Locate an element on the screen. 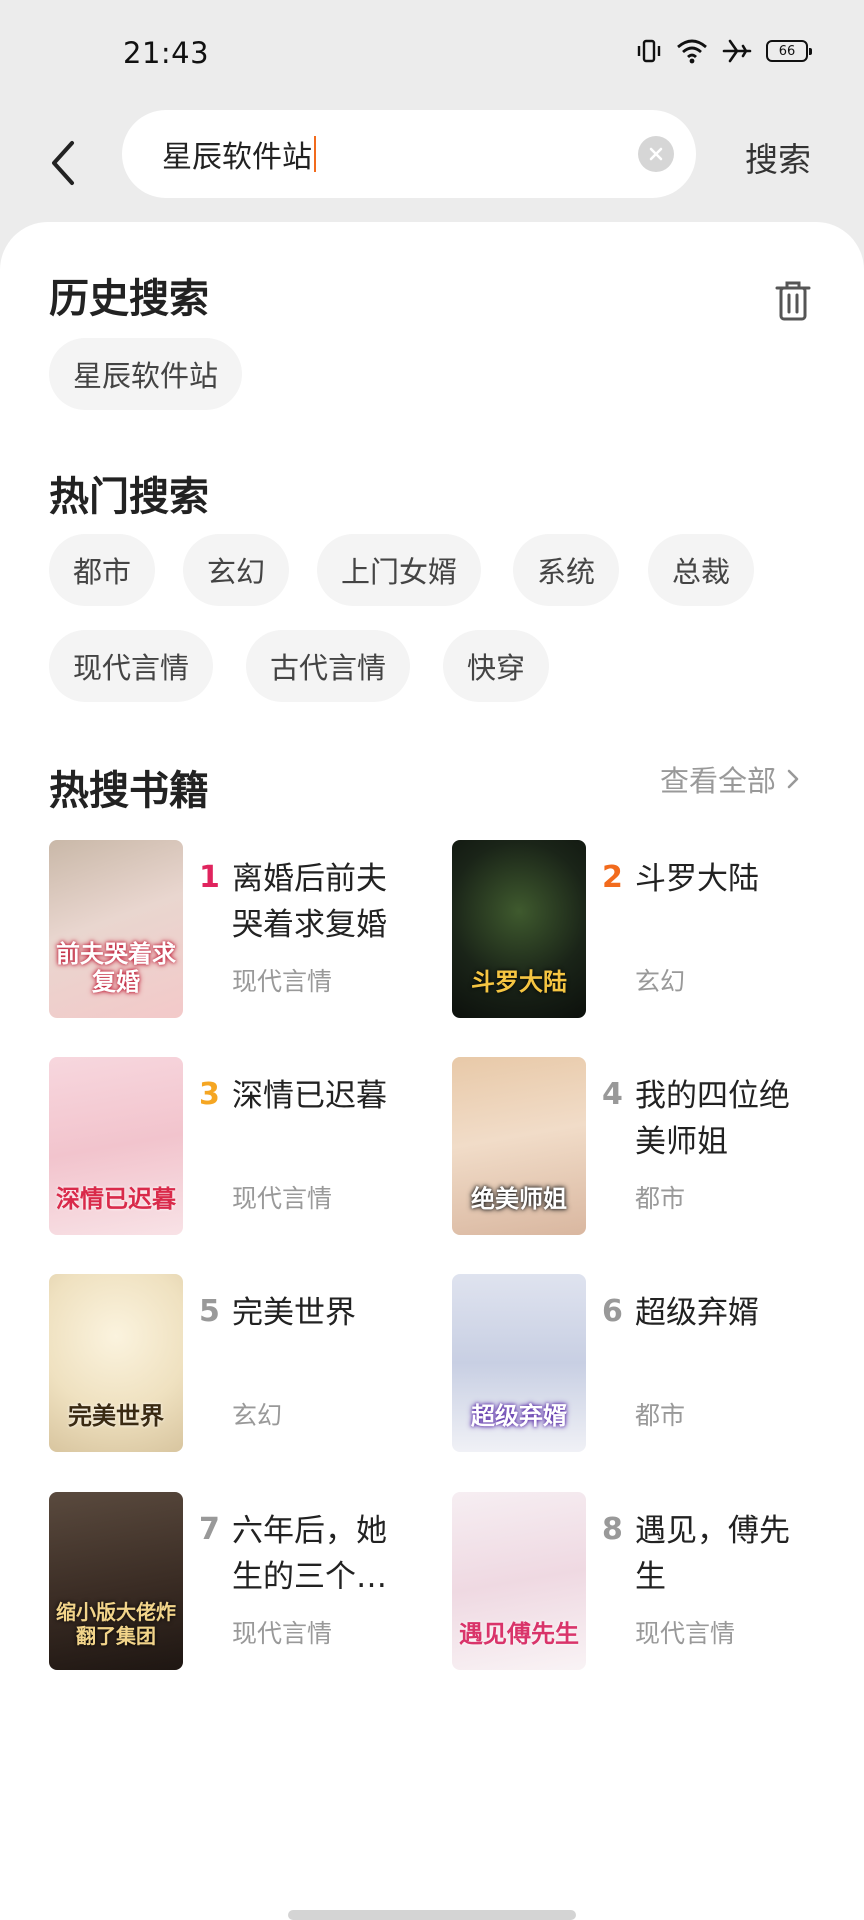 Image resolution: width=864 pixels, height=1920 pixels. hot-tag: 快穿 is located at coordinates (496, 666).